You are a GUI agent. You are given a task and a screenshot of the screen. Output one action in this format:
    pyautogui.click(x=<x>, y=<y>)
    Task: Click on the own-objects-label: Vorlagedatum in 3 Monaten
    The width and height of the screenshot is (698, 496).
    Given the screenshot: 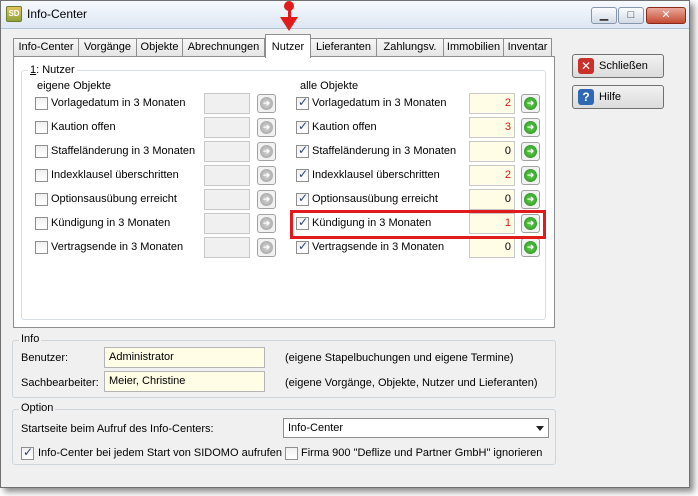 What is the action you would take?
    pyautogui.click(x=118, y=103)
    